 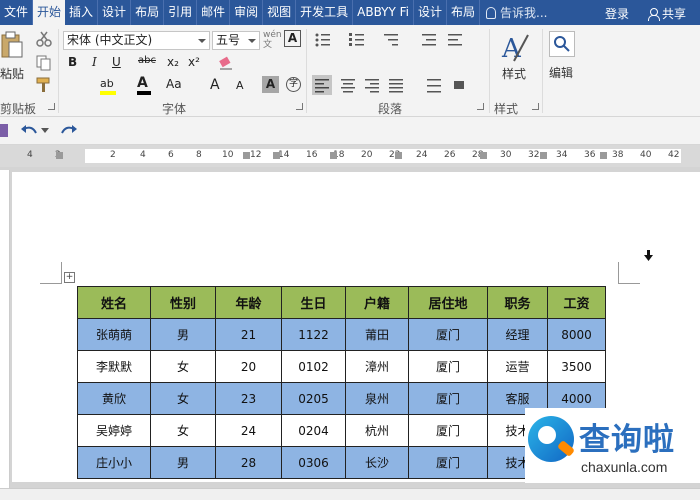 I want to click on copy-icon, so click(x=44, y=63).